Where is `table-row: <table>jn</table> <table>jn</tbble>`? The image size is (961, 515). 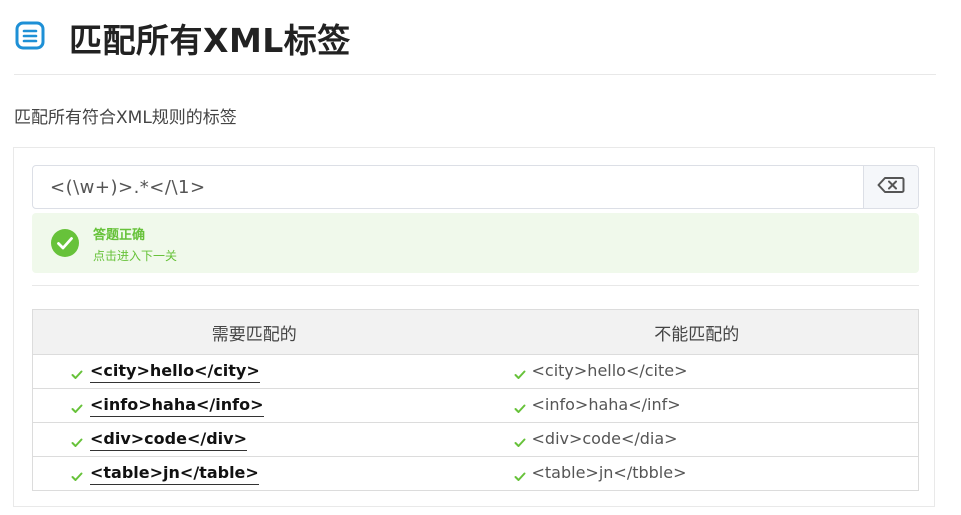 table-row: <table>jn</table> <table>jn</tbble> is located at coordinates (475, 473).